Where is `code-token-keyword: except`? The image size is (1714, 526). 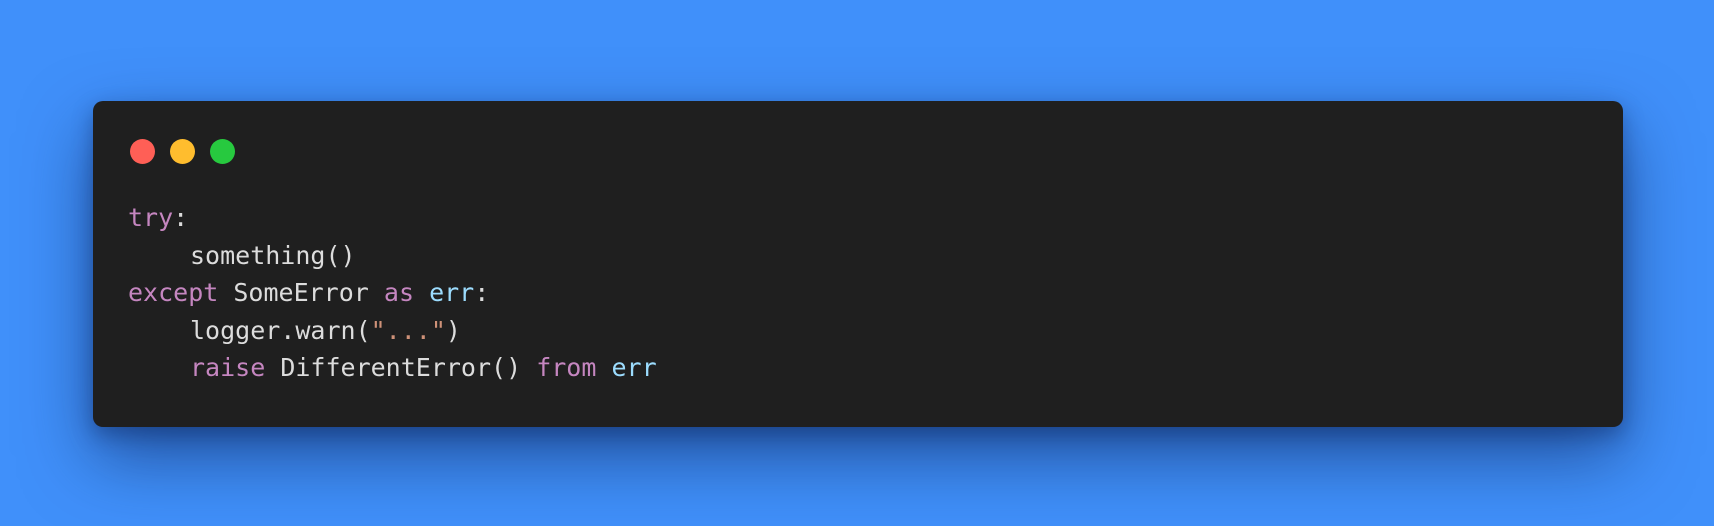
code-token-keyword: except is located at coordinates (173, 292).